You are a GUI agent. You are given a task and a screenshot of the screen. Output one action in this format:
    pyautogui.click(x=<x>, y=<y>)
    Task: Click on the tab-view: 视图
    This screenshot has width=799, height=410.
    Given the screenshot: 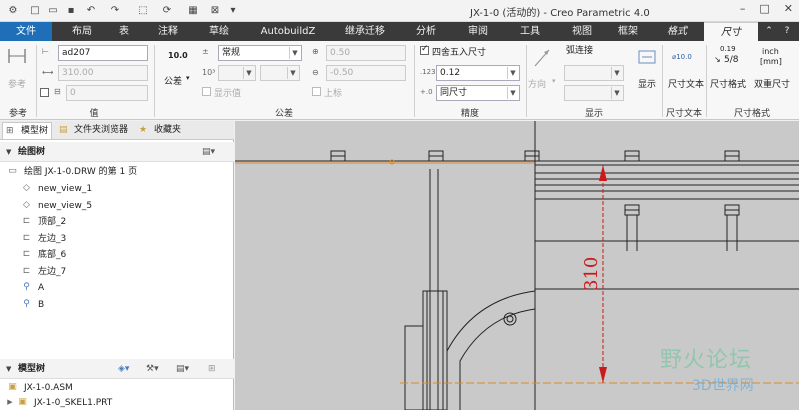 What is the action you would take?
    pyautogui.click(x=582, y=31)
    